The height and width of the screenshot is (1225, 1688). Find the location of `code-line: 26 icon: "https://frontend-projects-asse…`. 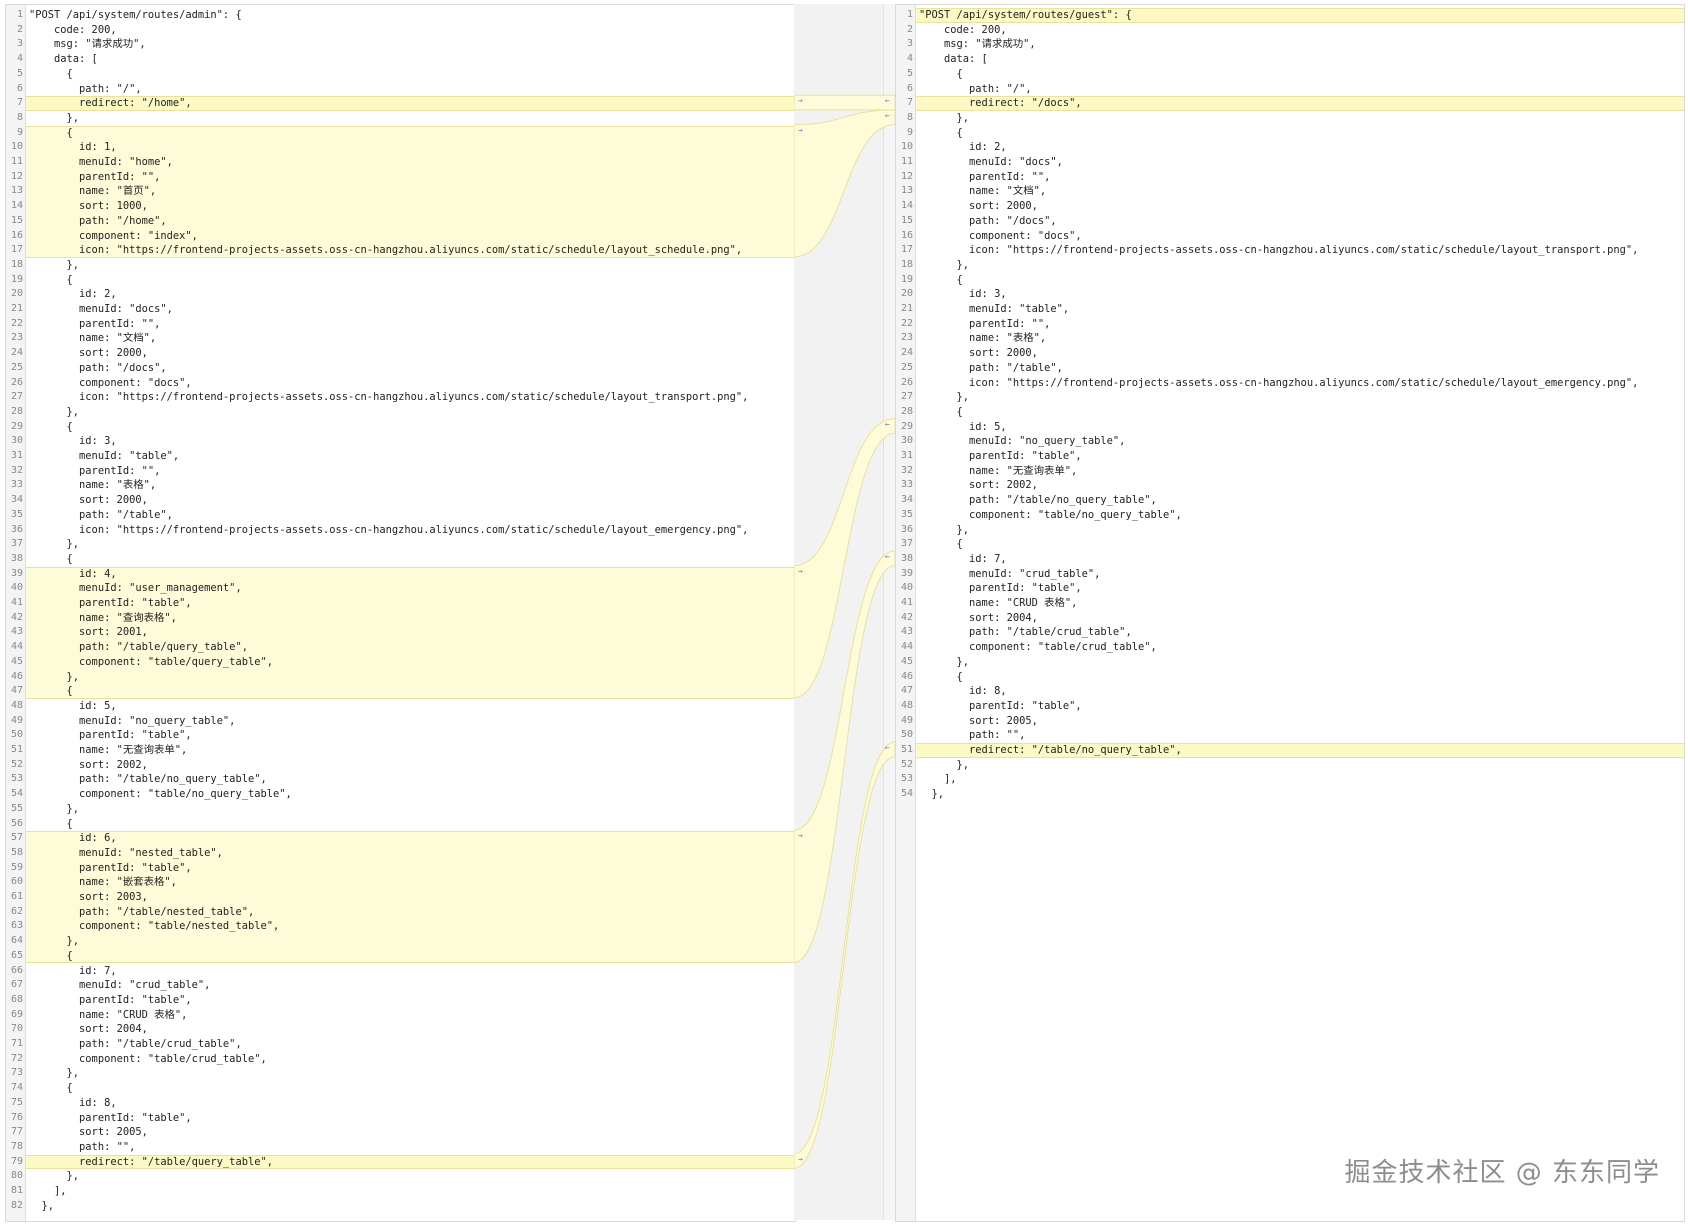

code-line: 26 icon: "https://frontend-projects-asse… is located at coordinates (1290, 383).